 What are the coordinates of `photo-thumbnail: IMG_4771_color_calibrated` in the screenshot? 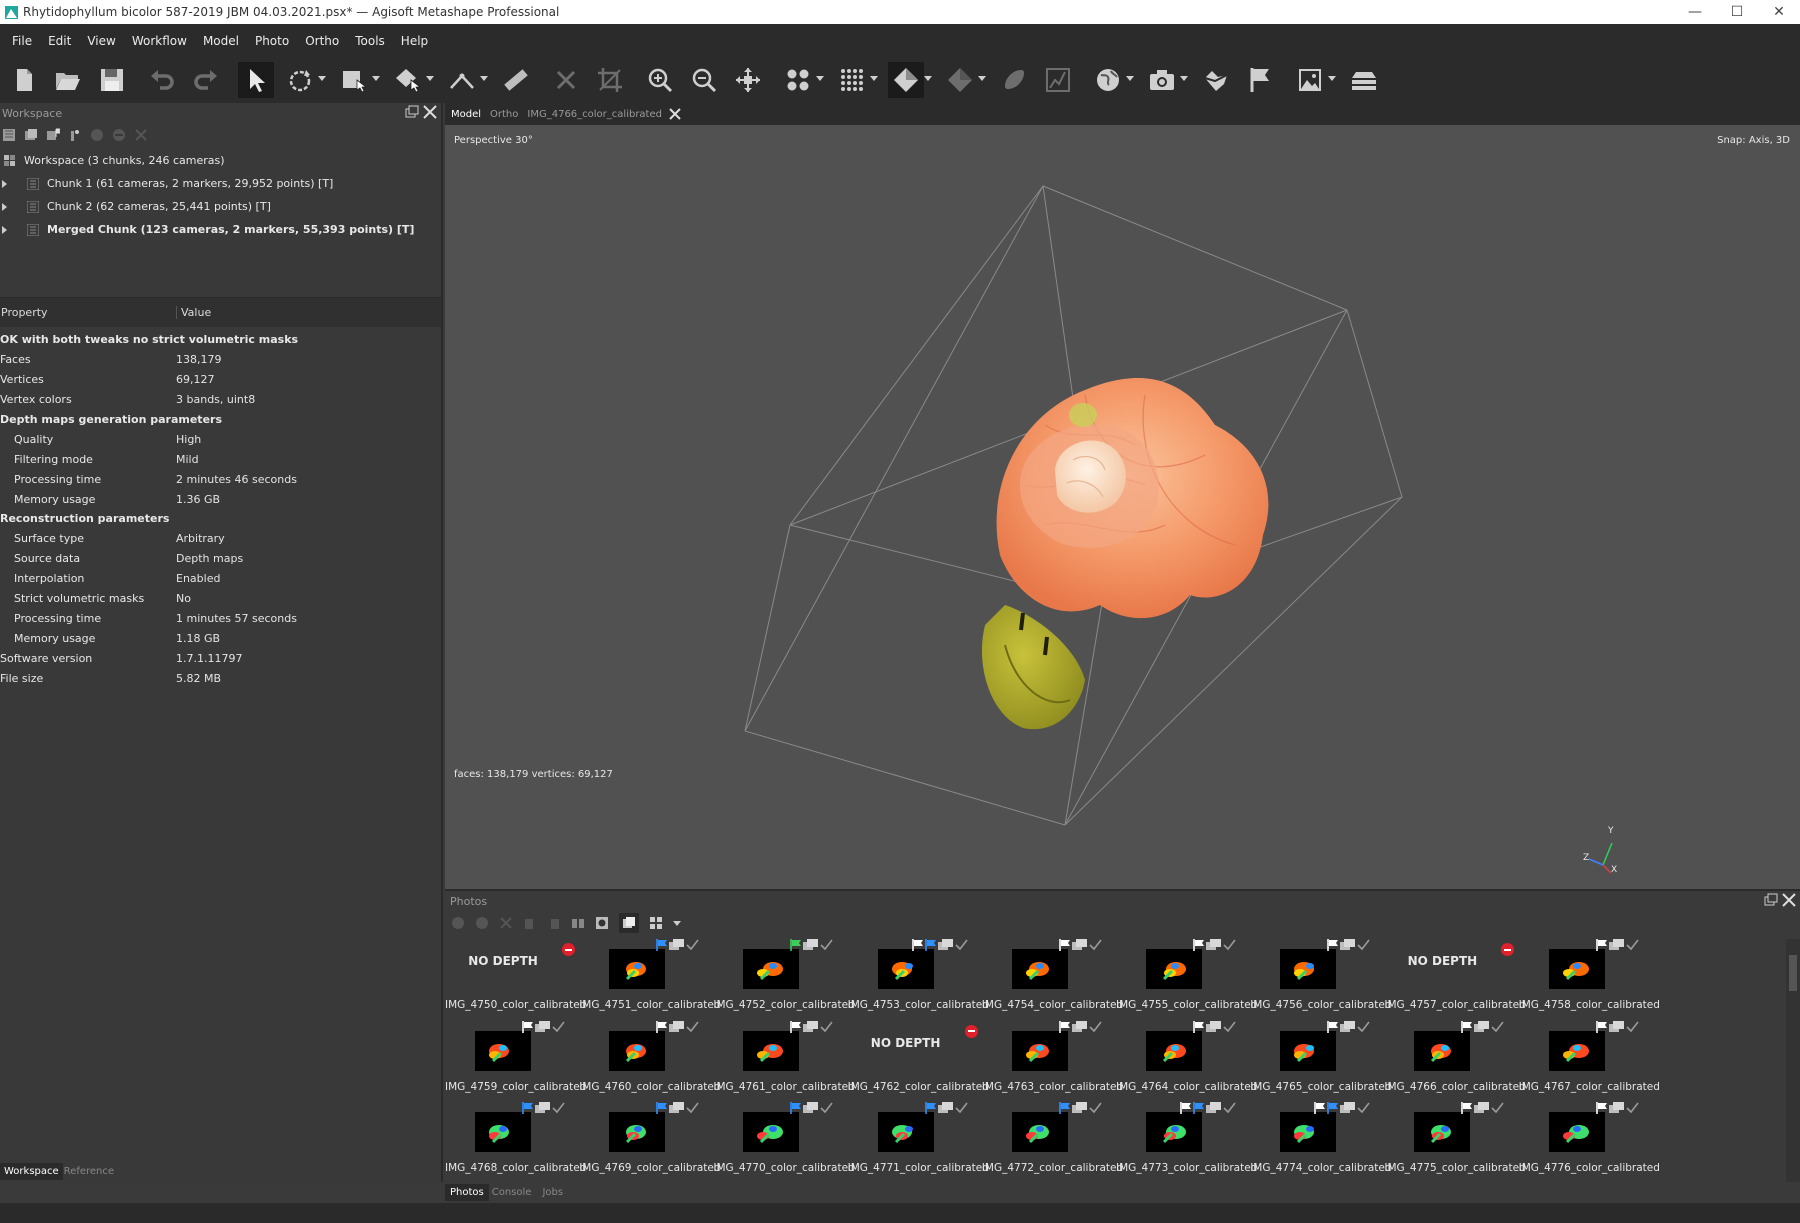 It's located at (918, 1142).